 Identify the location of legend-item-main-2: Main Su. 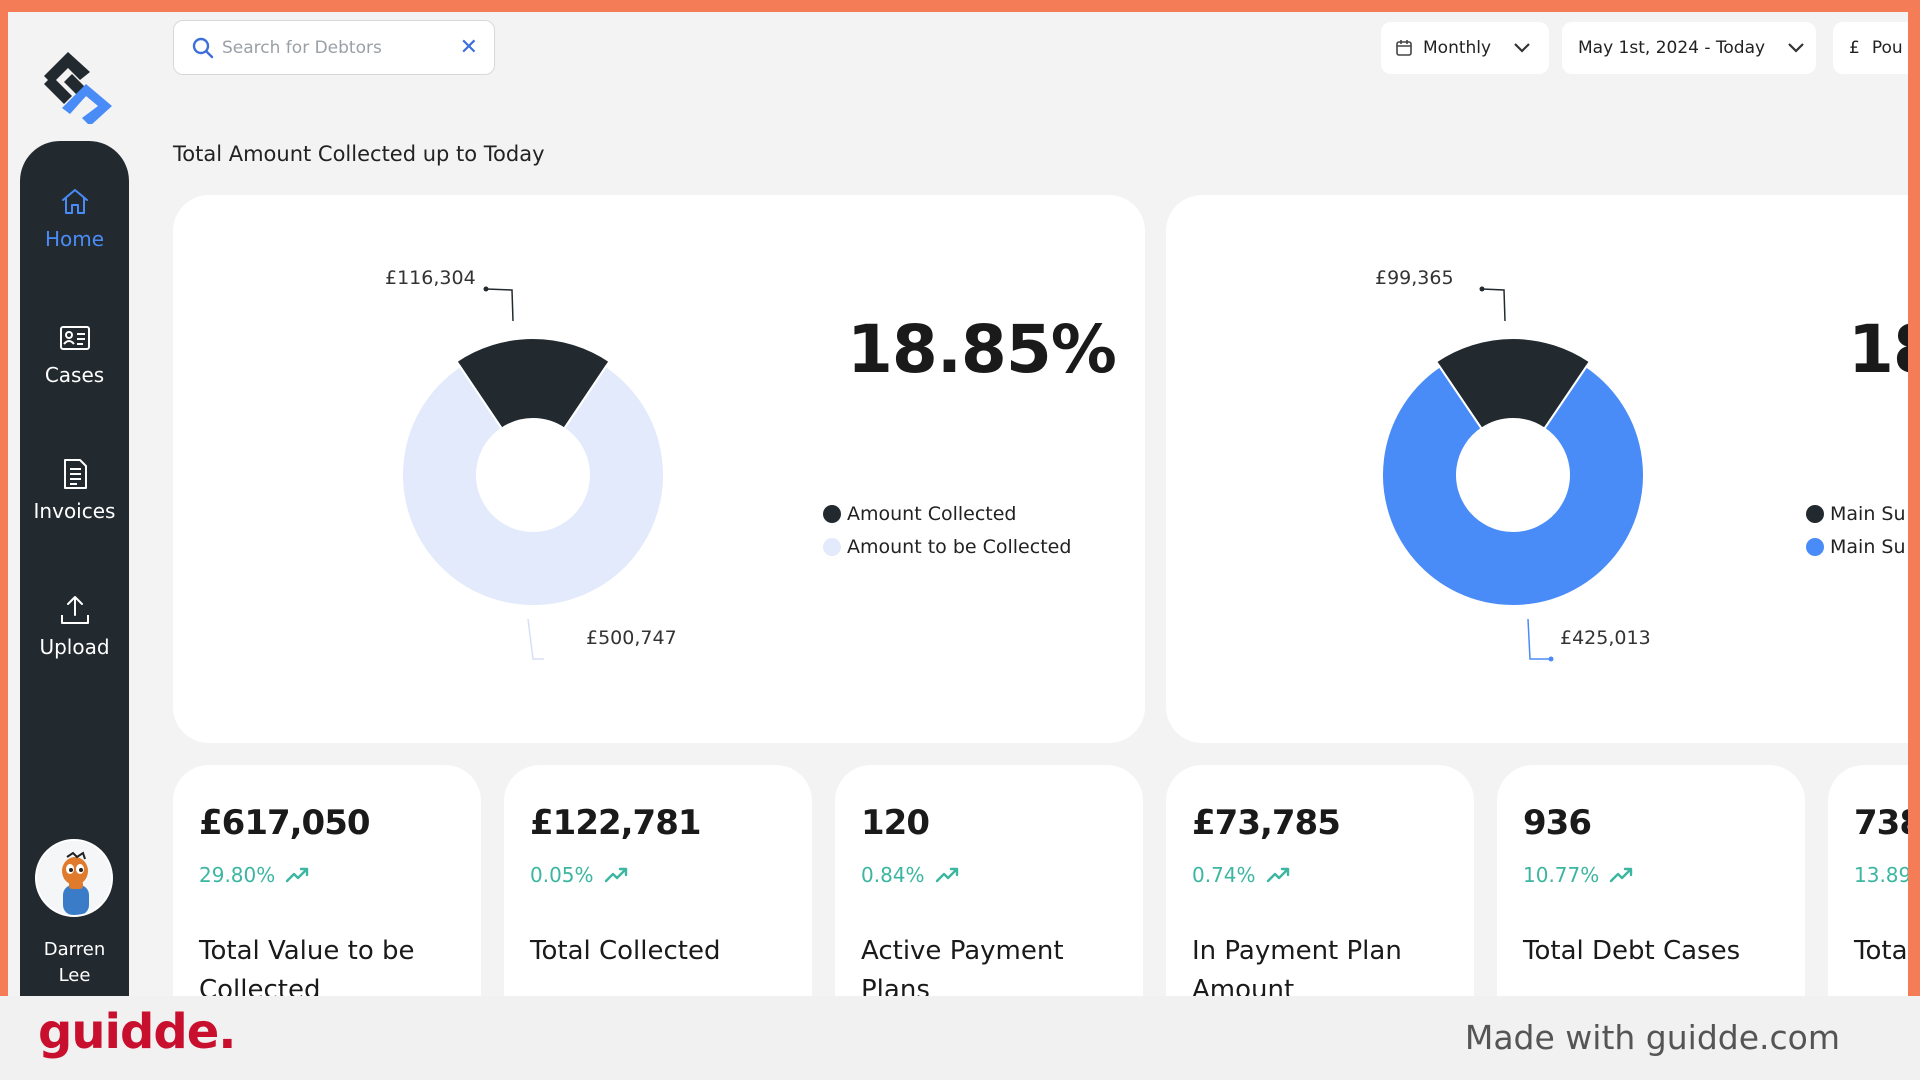
(1856, 546).